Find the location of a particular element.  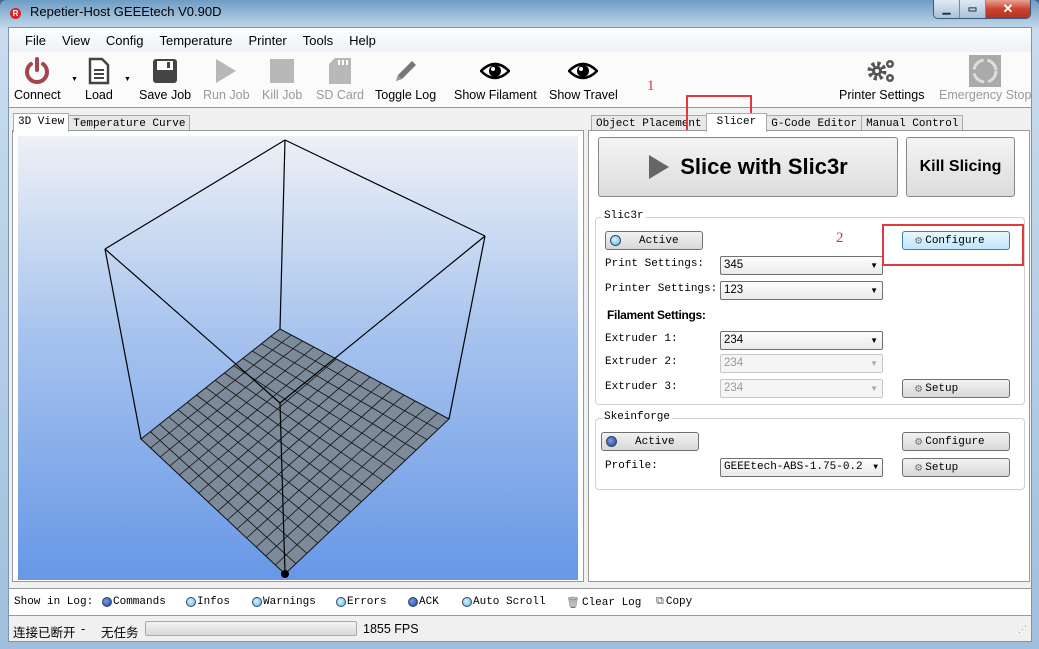

menu-view: View is located at coordinates (76, 40).